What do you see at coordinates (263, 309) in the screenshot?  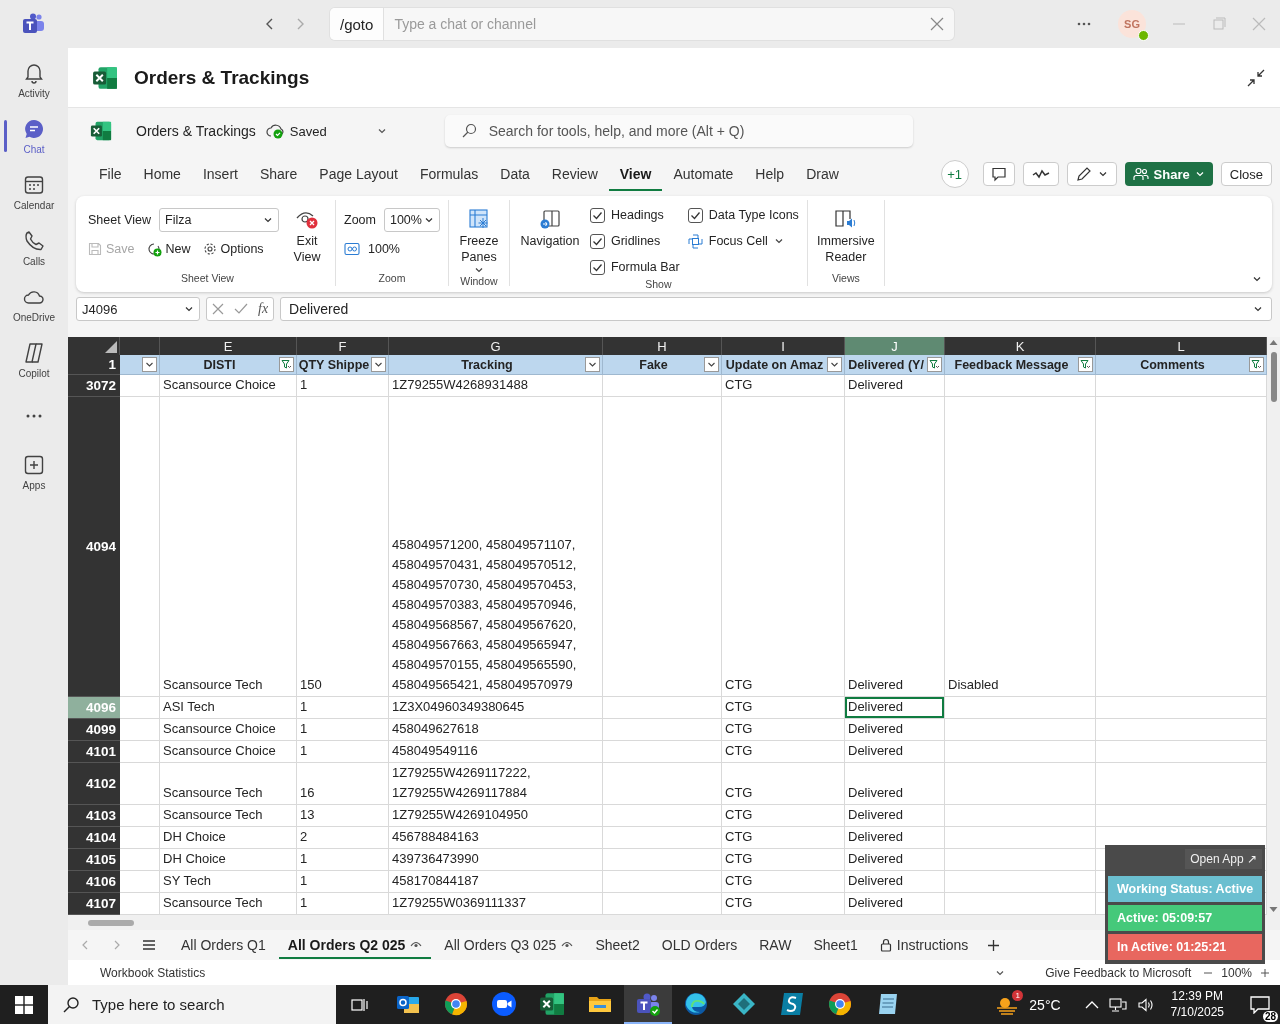 I see `insert-function-button: fx` at bounding box center [263, 309].